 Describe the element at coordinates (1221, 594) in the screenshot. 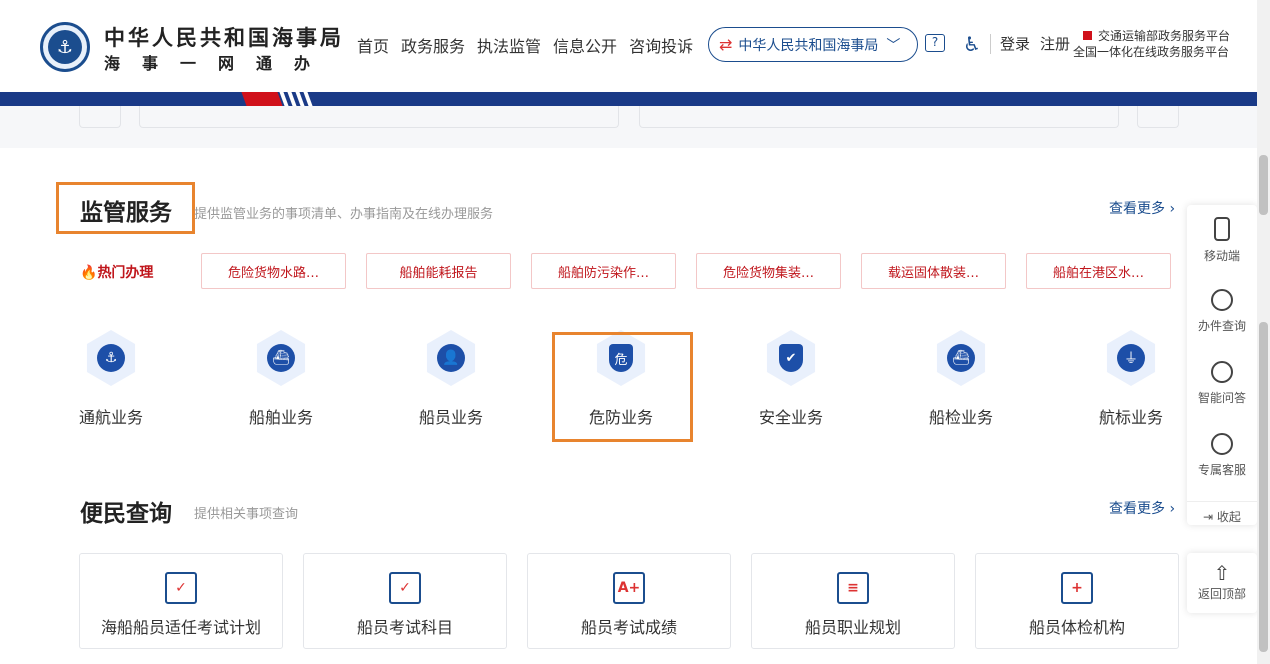

I see `back-to-top-label: 返回顶部` at that location.